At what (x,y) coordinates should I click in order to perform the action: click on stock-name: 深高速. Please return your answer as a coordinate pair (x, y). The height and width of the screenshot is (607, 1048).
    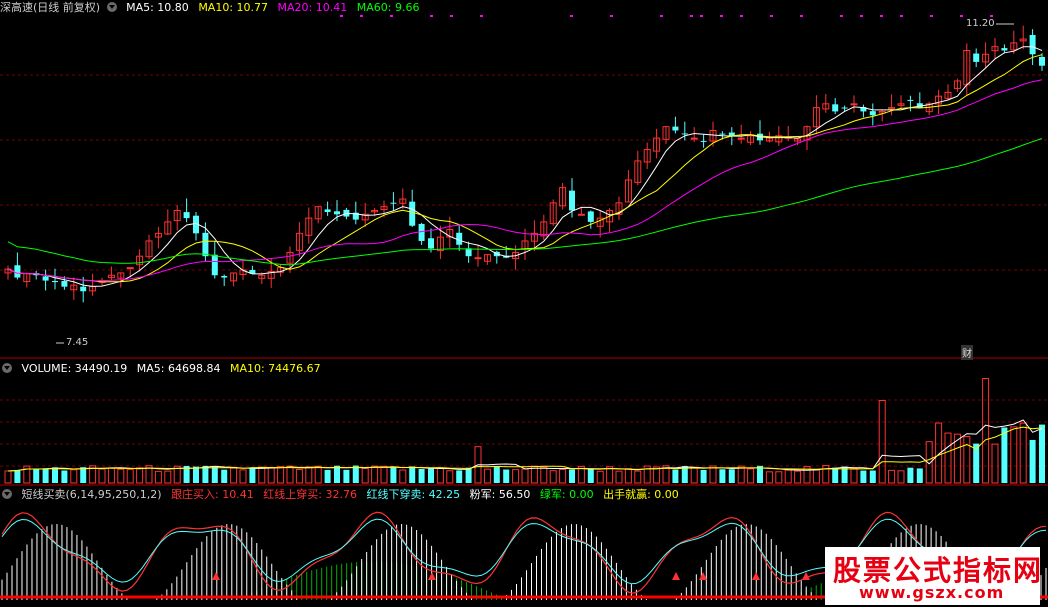
    Looking at the image, I should click on (16, 7).